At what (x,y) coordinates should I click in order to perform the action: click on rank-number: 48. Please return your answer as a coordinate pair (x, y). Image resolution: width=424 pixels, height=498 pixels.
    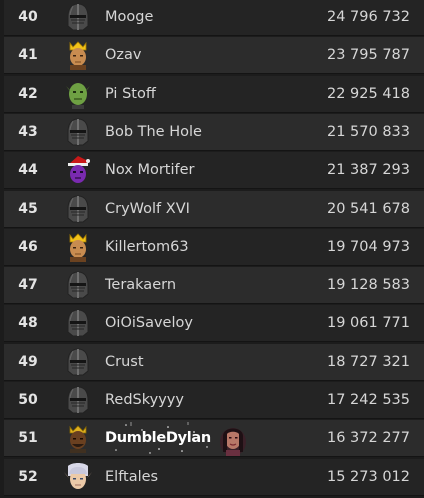
    Looking at the image, I should click on (28, 323).